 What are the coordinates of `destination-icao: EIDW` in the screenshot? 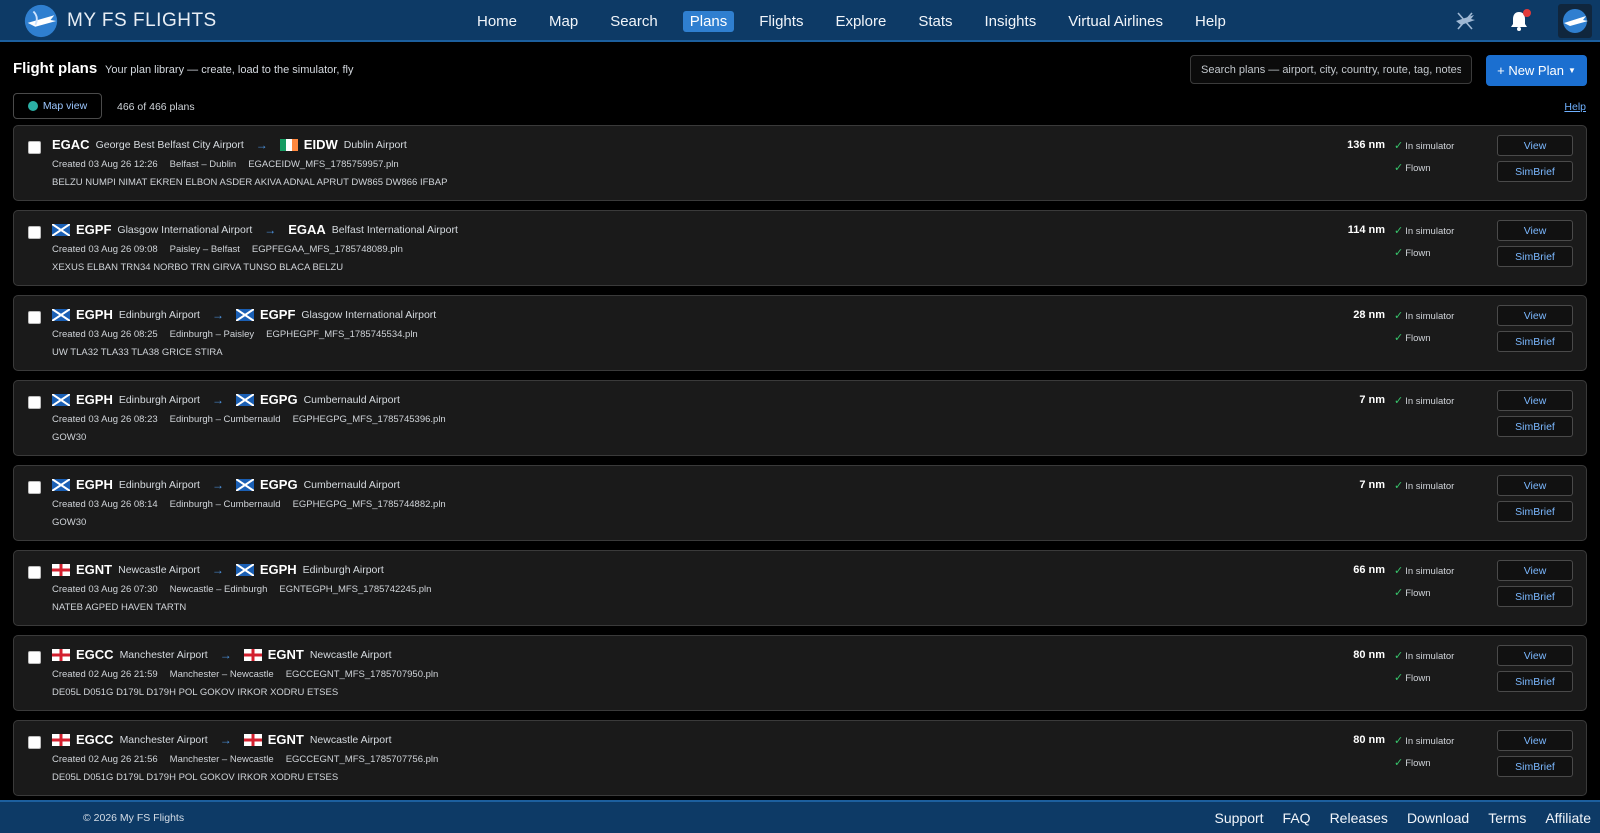 It's located at (321, 144).